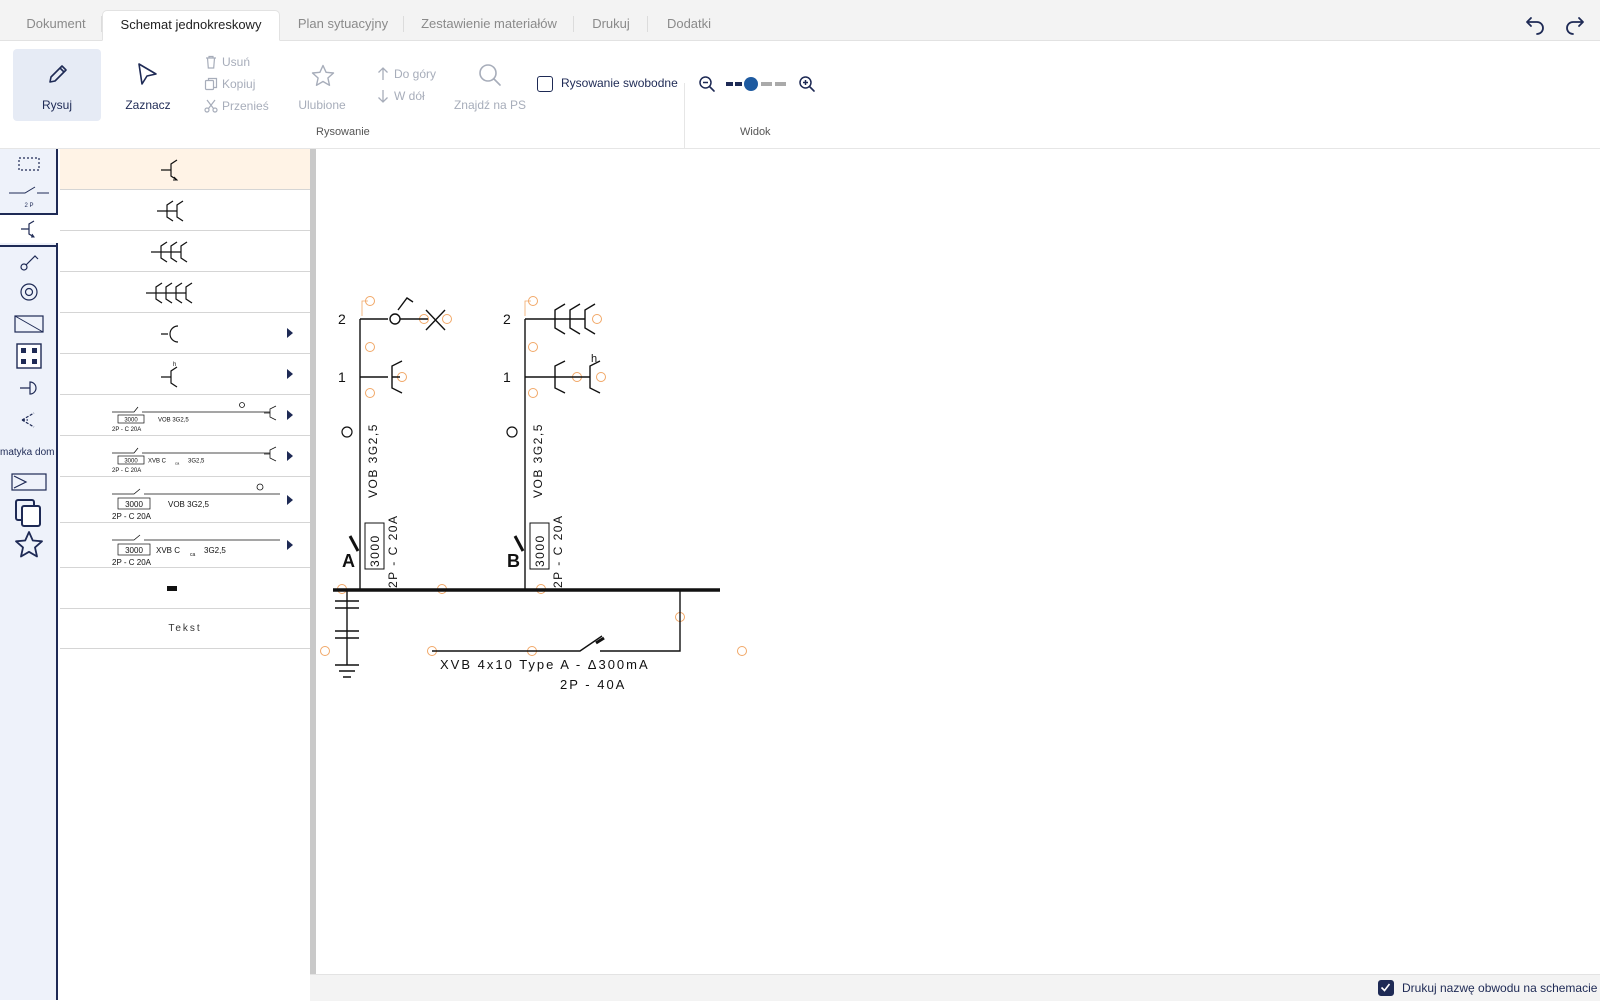 The height and width of the screenshot is (1001, 1600). What do you see at coordinates (29, 164) in the screenshot?
I see `category-selection` at bounding box center [29, 164].